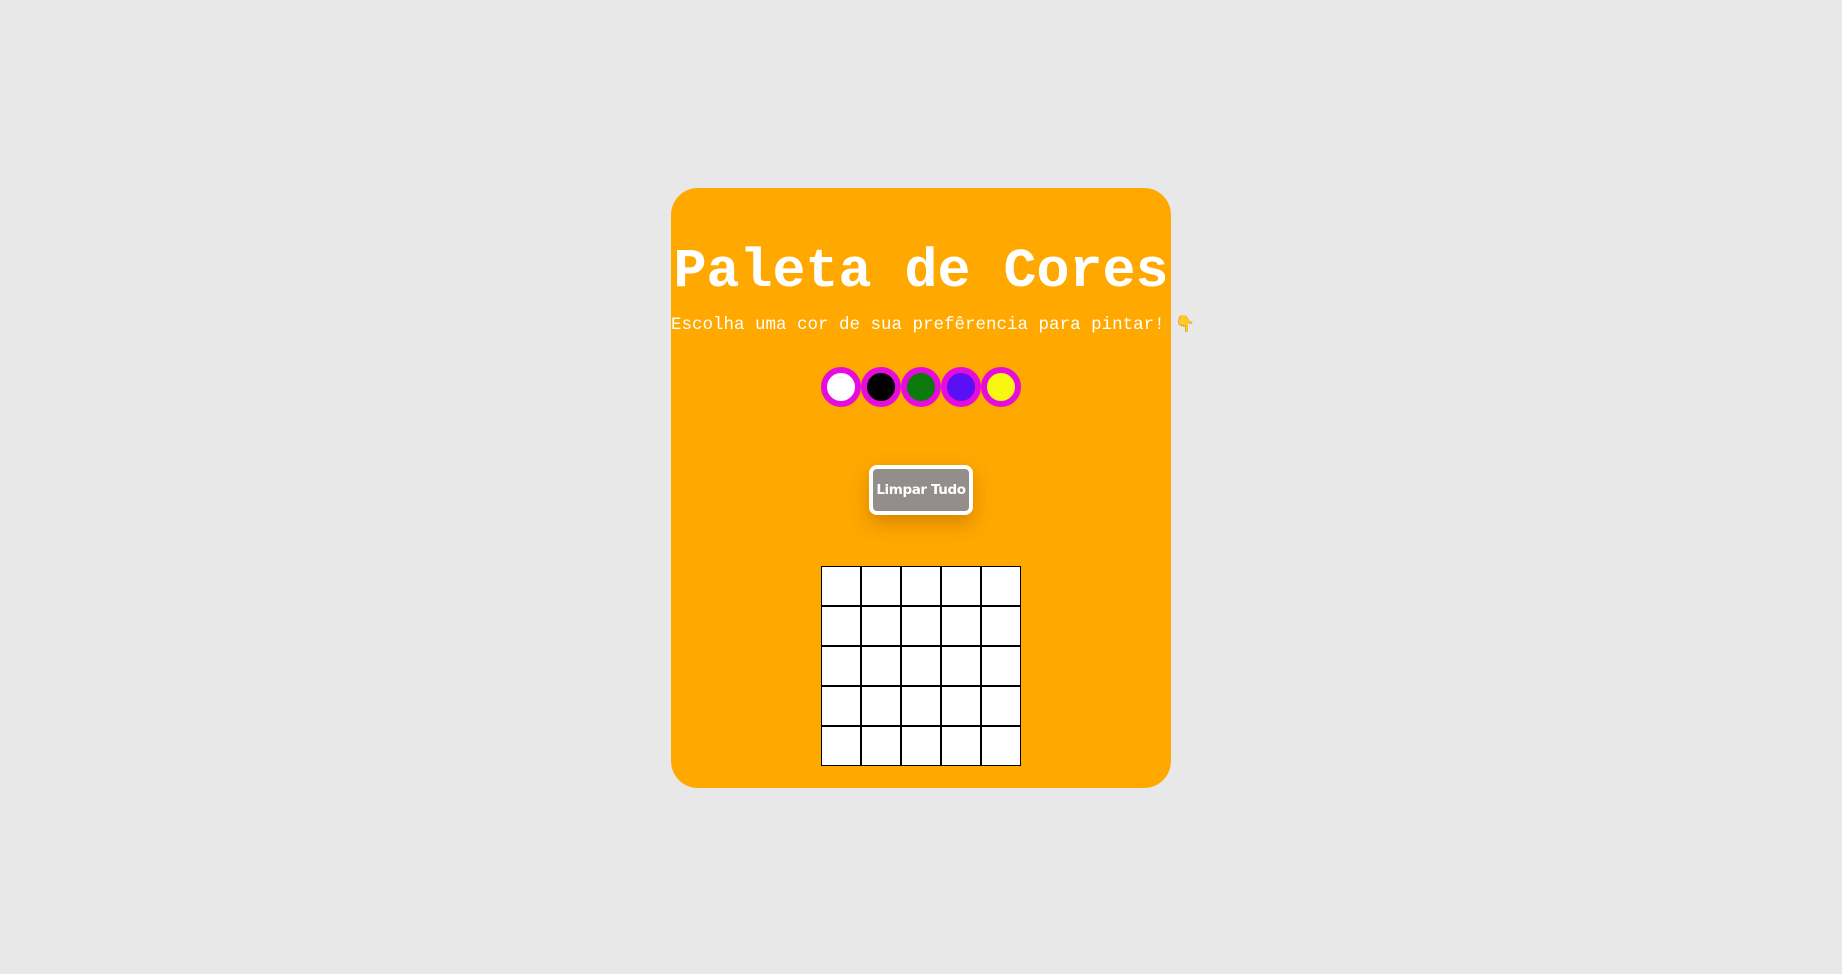 This screenshot has width=1842, height=974. I want to click on clear-board-button: Limpar Tudo, so click(921, 490).